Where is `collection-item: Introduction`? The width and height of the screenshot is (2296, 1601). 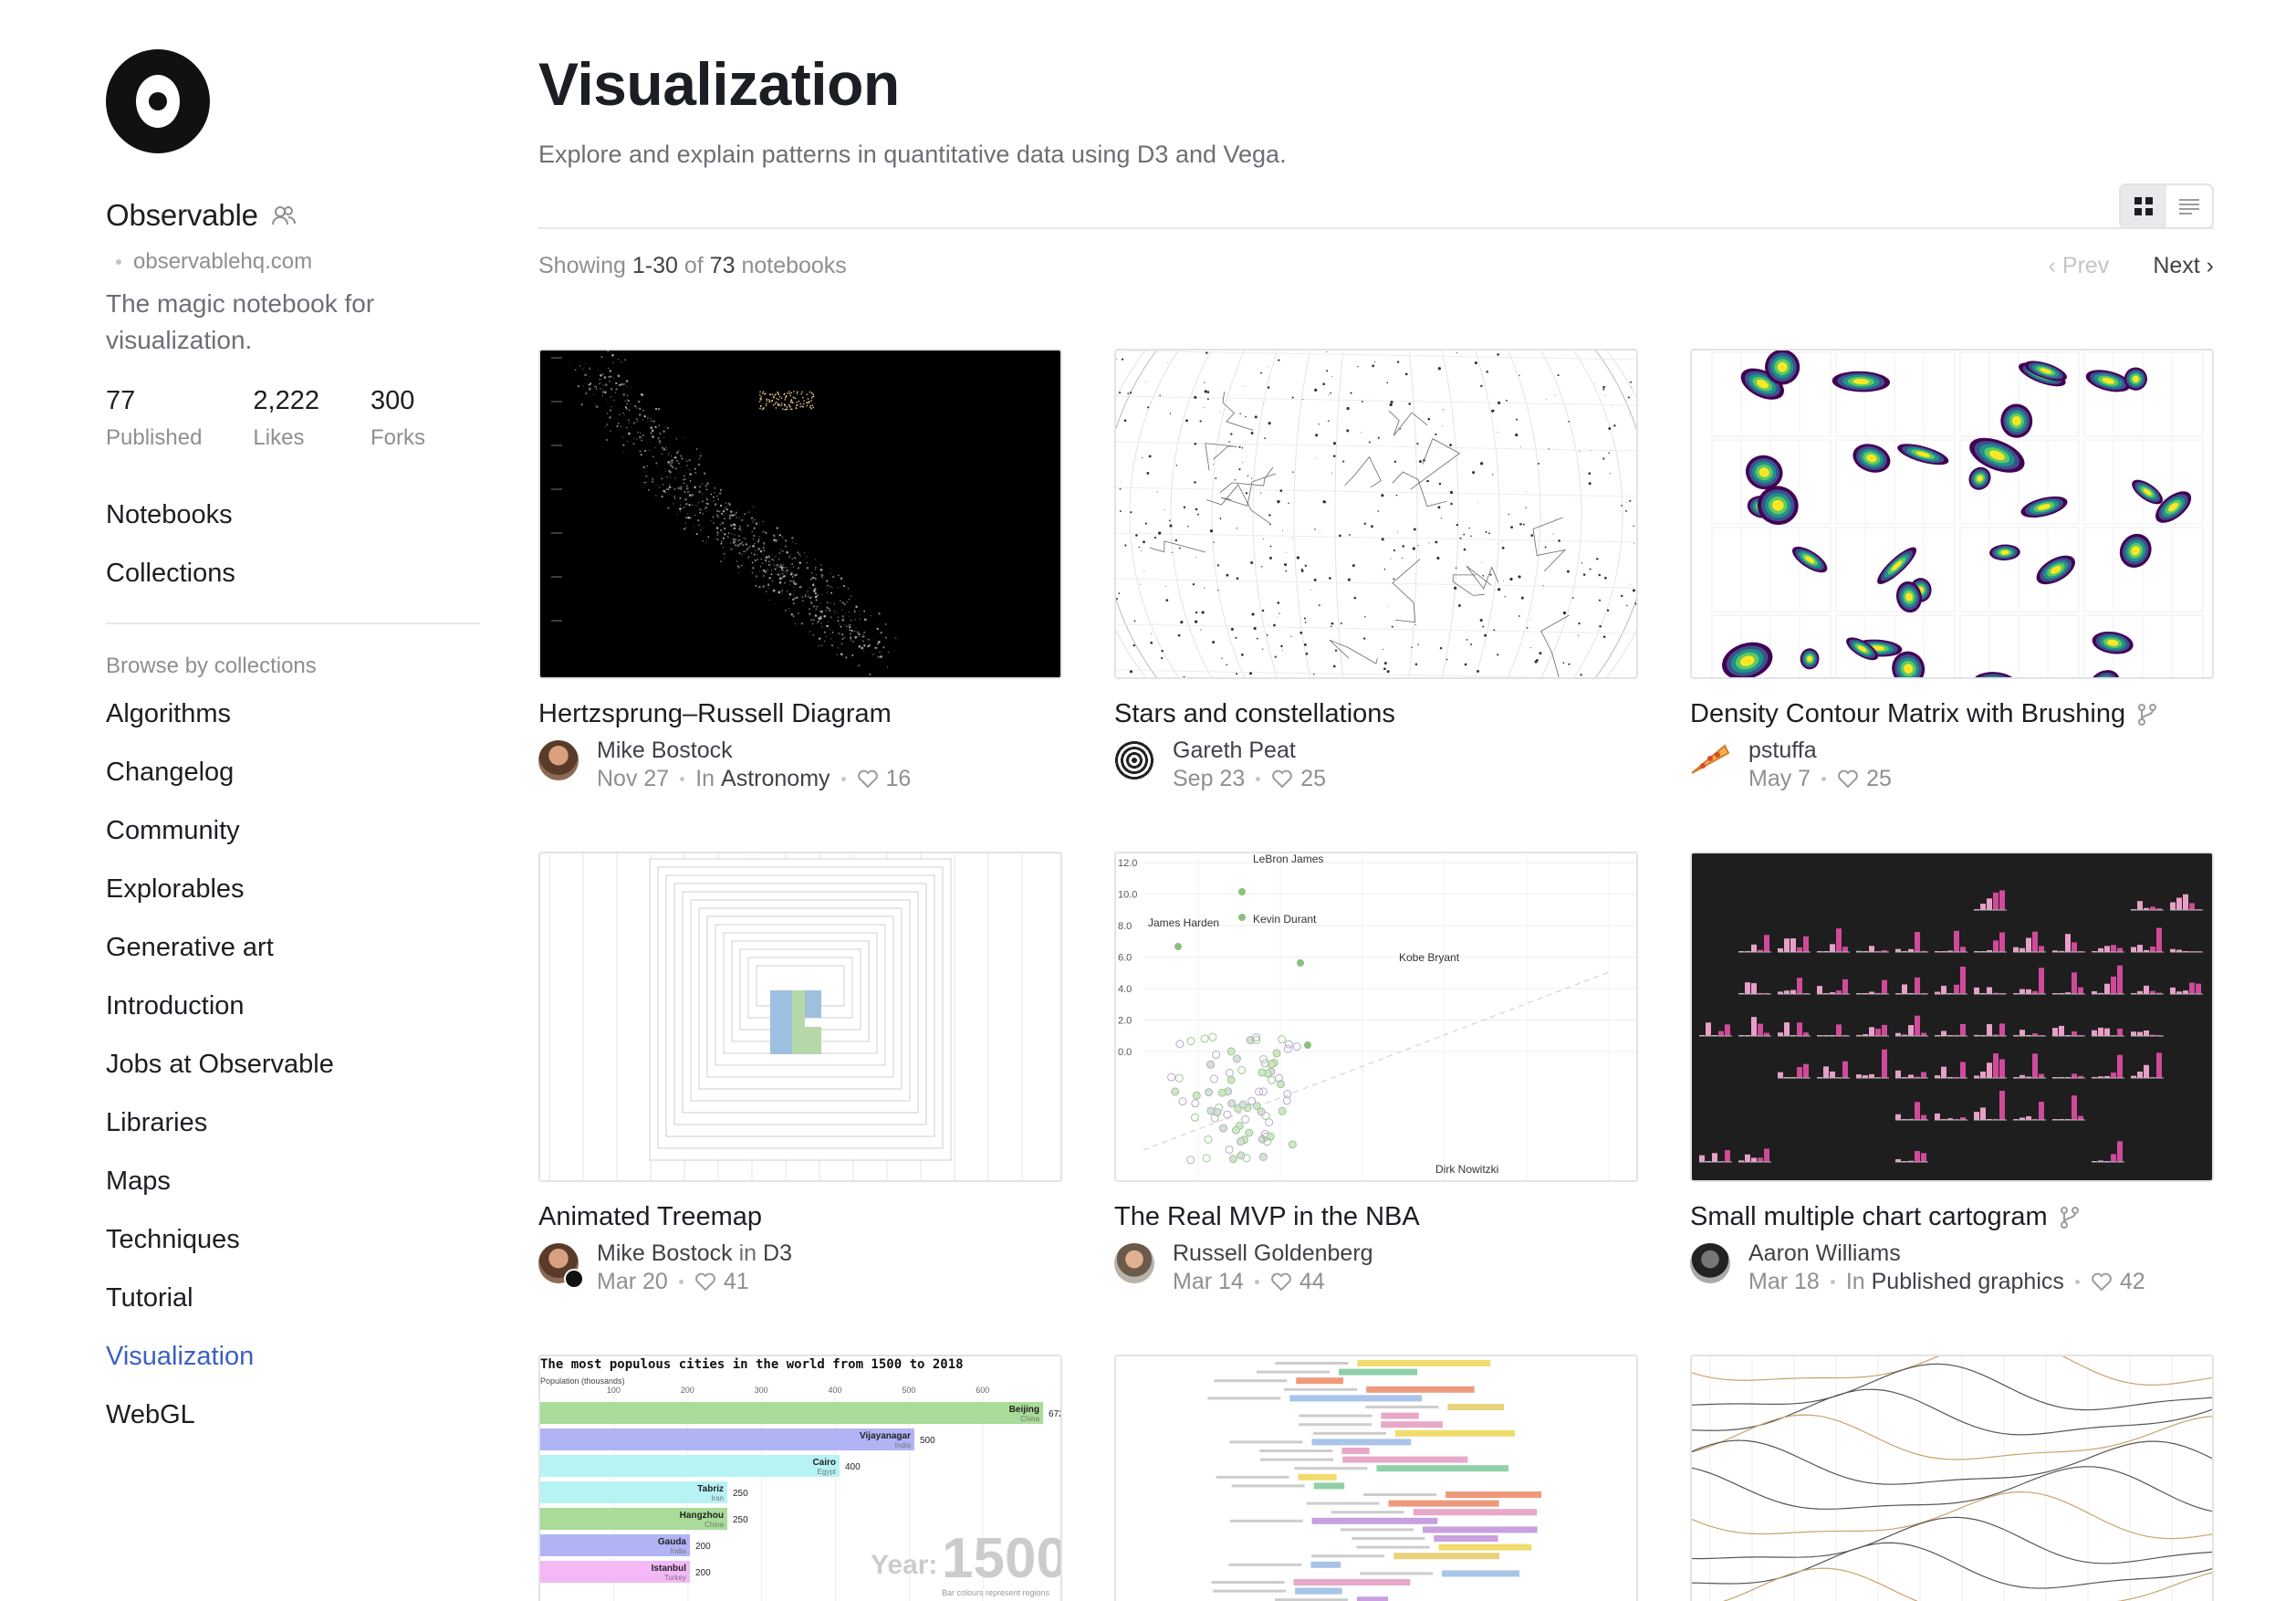 collection-item: Introduction is located at coordinates (293, 1015).